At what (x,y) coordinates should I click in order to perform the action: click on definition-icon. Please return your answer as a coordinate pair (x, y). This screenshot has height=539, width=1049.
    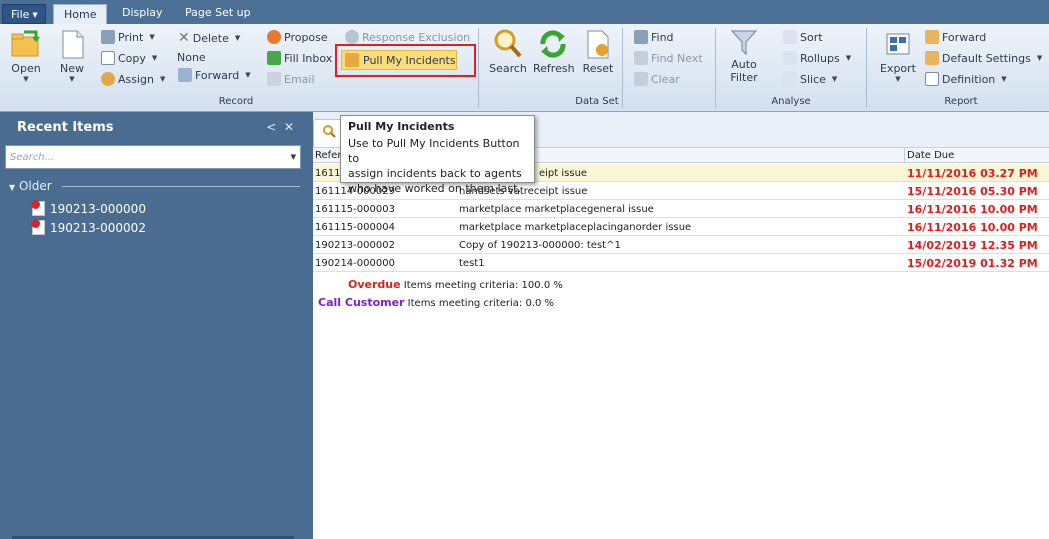
    Looking at the image, I should click on (932, 79).